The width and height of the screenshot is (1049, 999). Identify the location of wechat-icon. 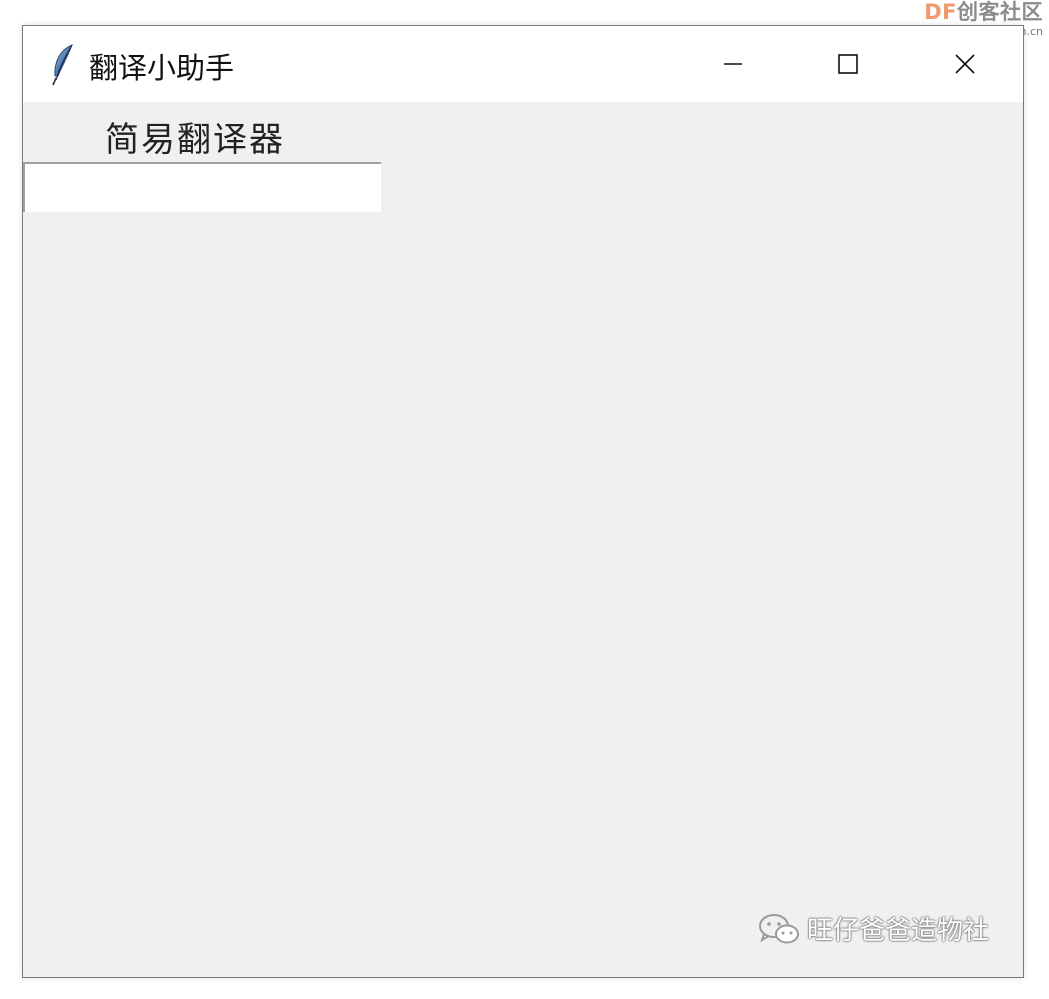
(778, 928).